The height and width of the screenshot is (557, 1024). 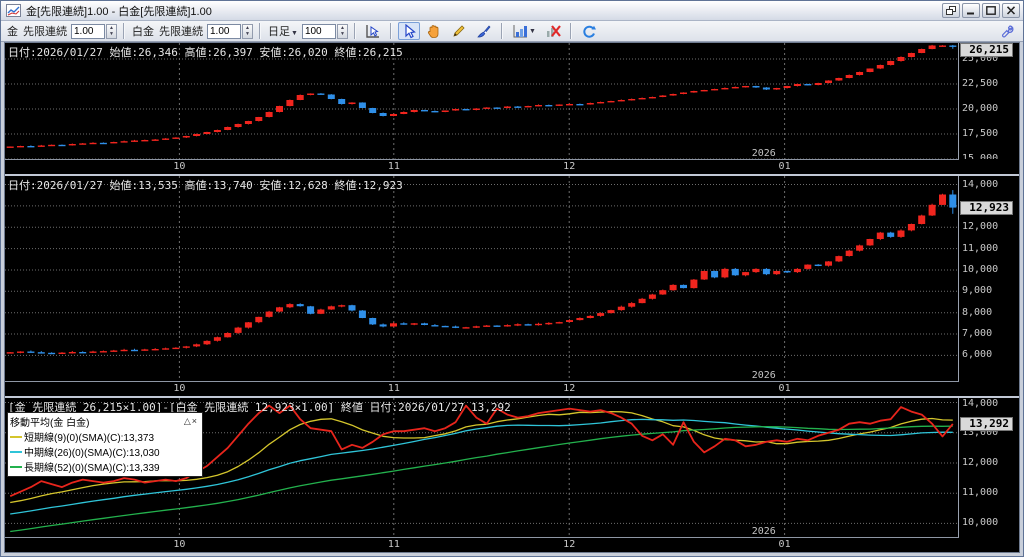 I want to click on pencil-draw-tool-button, so click(x=459, y=31).